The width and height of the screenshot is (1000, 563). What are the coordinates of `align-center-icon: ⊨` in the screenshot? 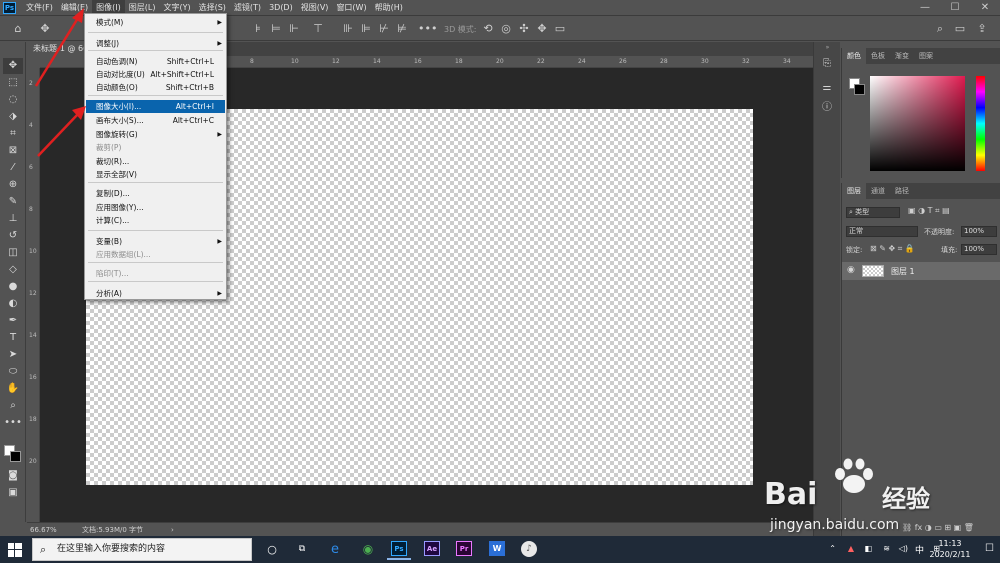 It's located at (276, 29).